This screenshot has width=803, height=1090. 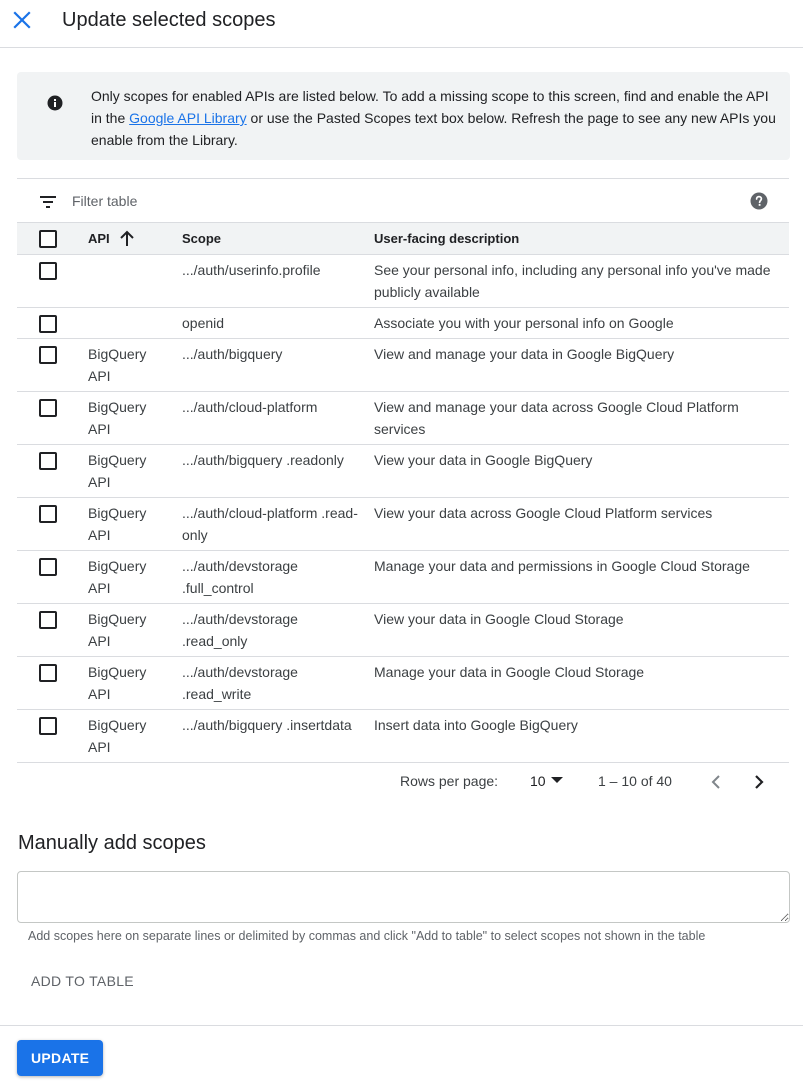 I want to click on rows-per-page-select: 10, so click(x=538, y=781).